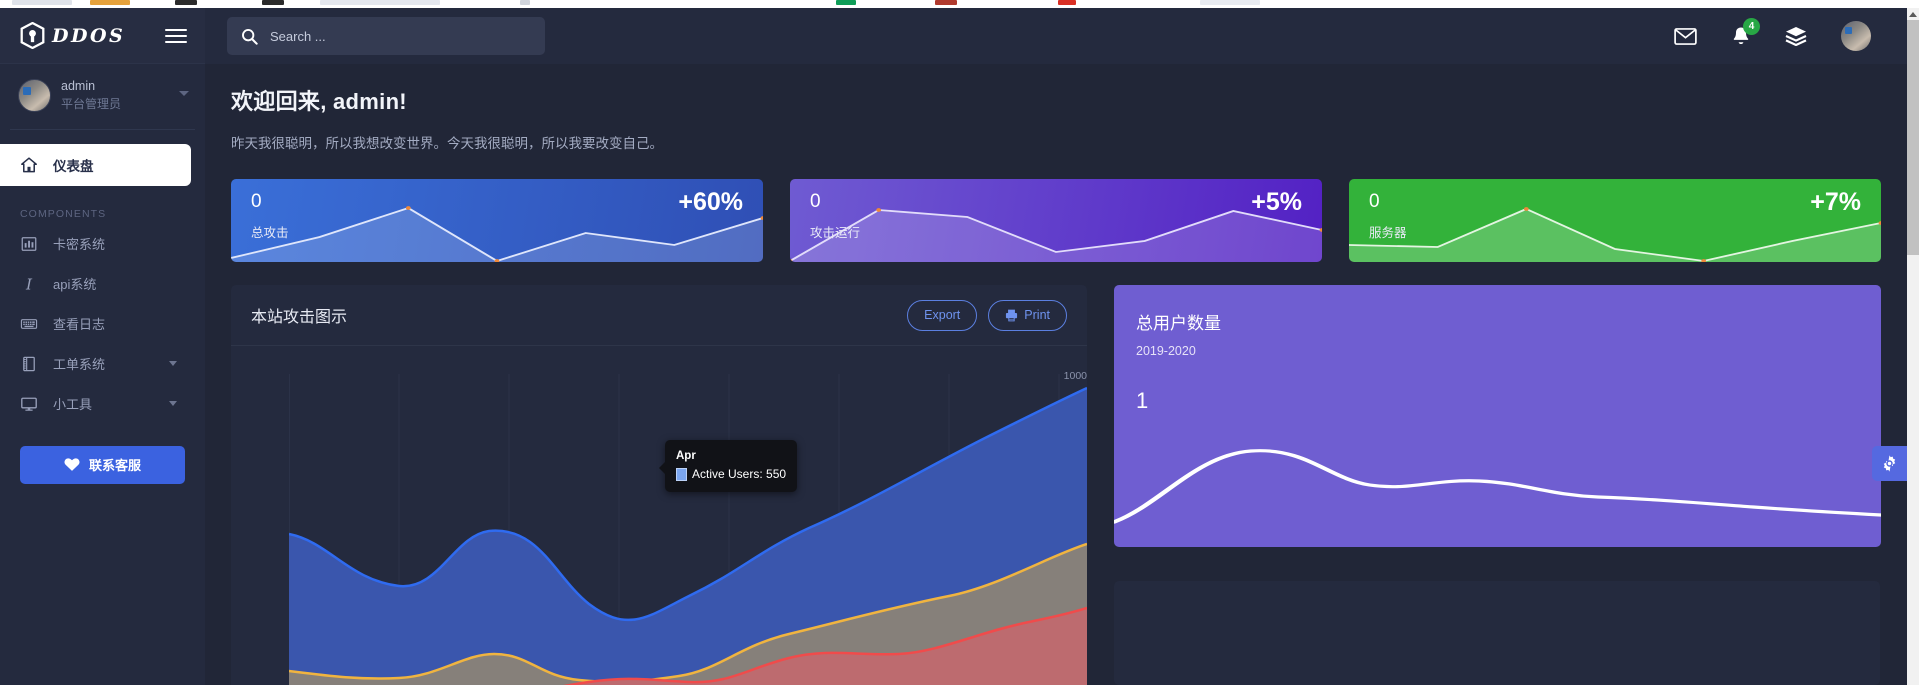  I want to click on printer-icon, so click(1012, 315).